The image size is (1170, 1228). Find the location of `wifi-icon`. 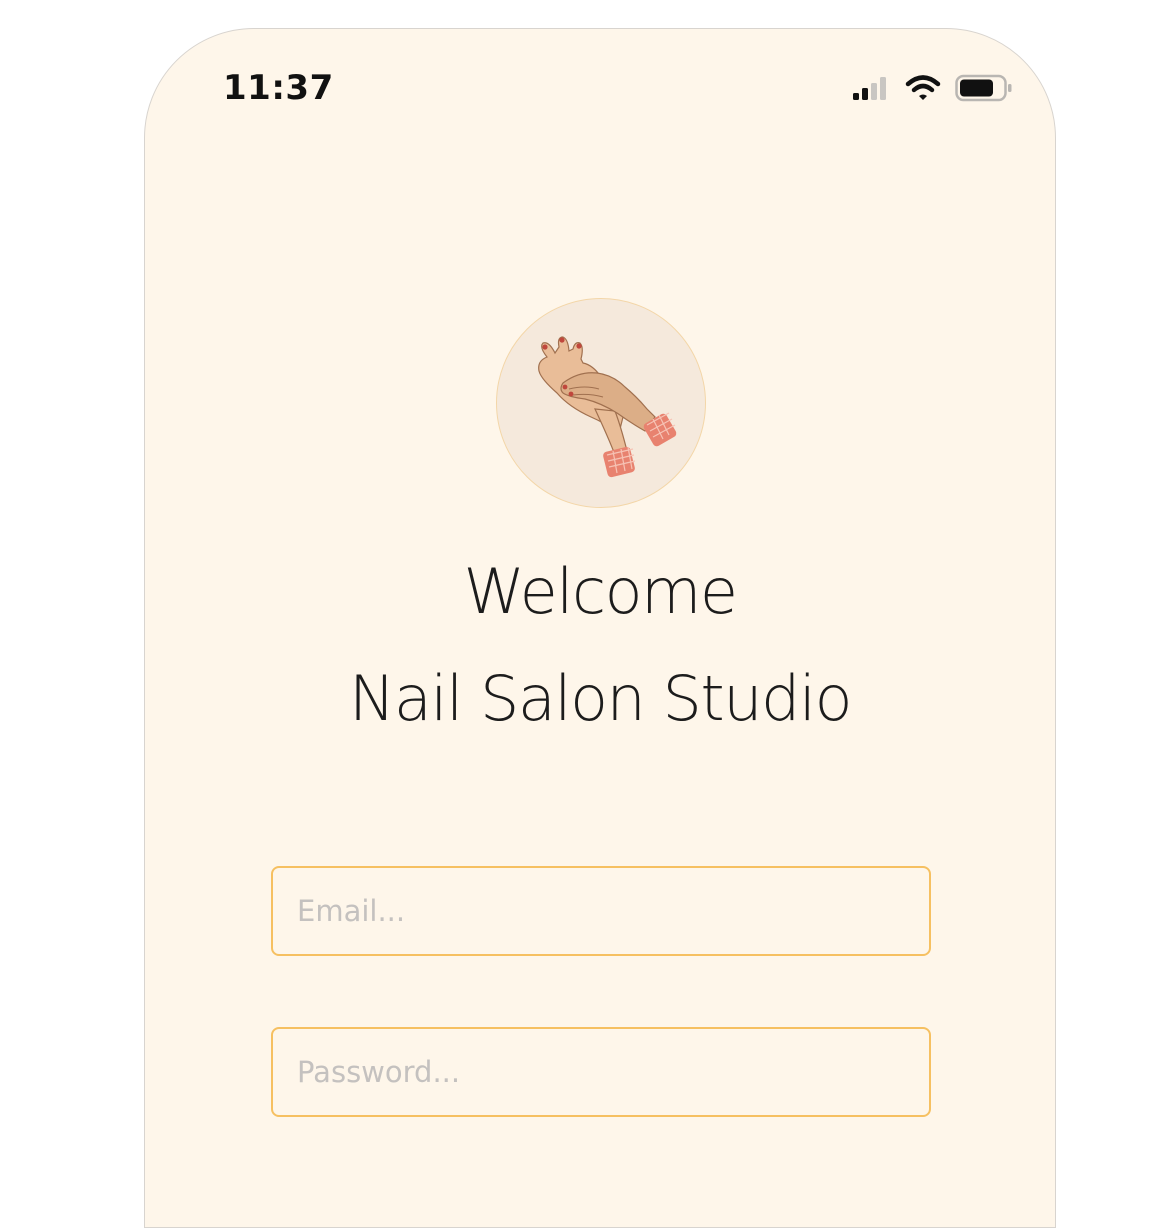

wifi-icon is located at coordinates (923, 90).